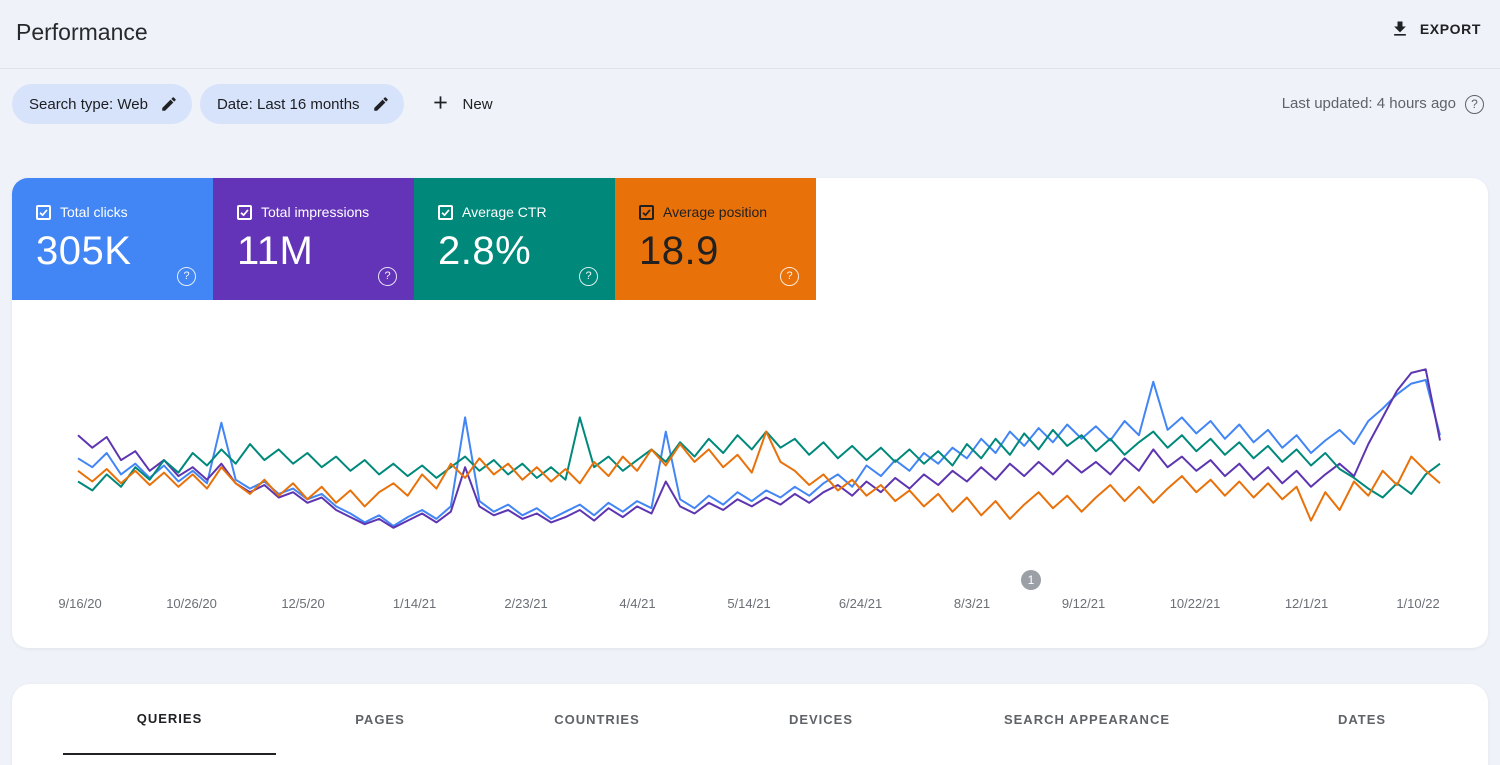 This screenshot has height=765, width=1500. I want to click on x-axis-label: 5/14/21, so click(749, 603).